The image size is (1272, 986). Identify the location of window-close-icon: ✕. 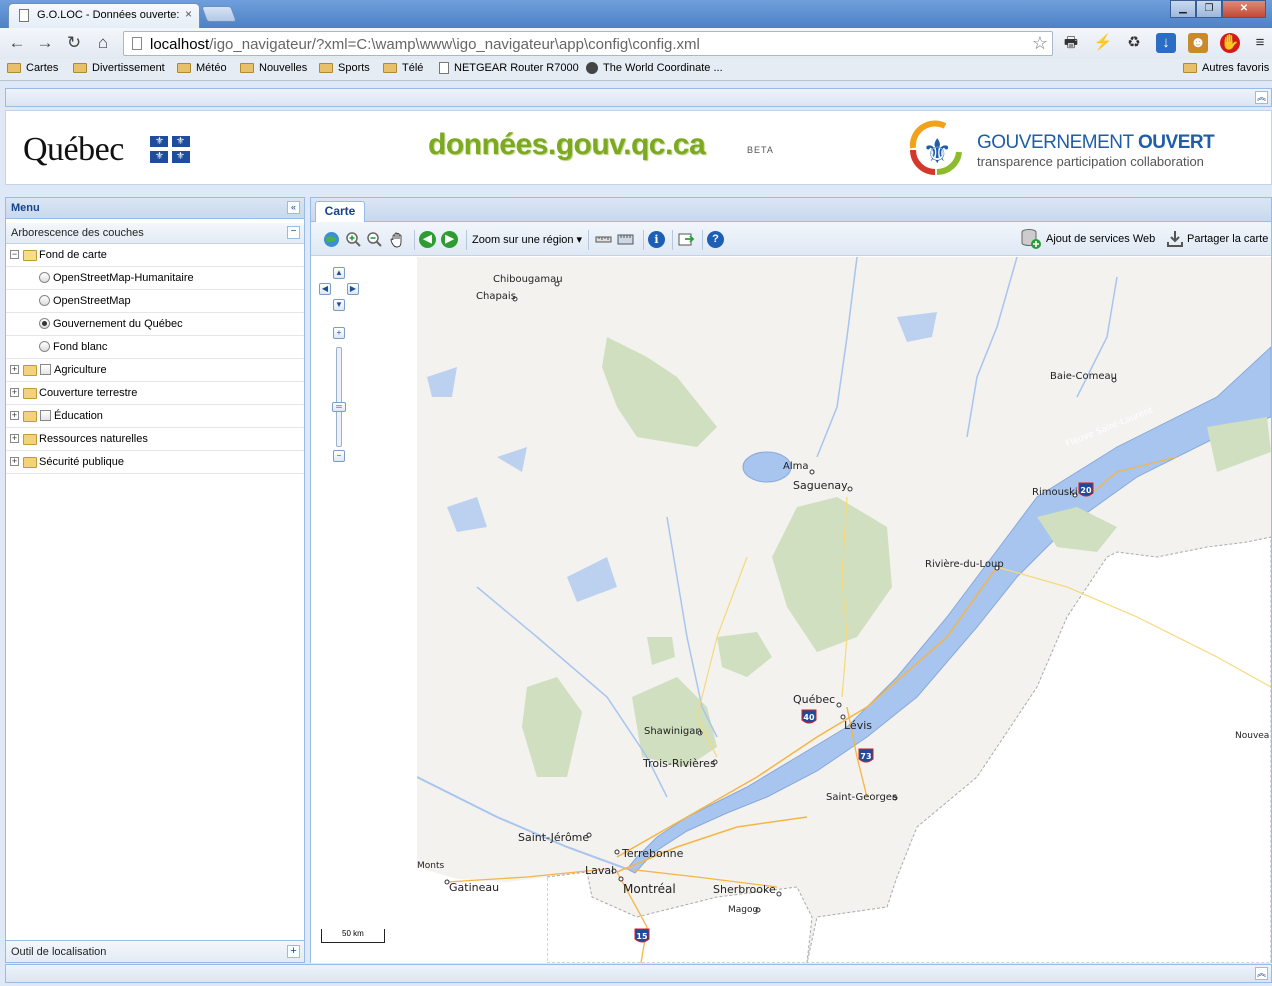
(1244, 9).